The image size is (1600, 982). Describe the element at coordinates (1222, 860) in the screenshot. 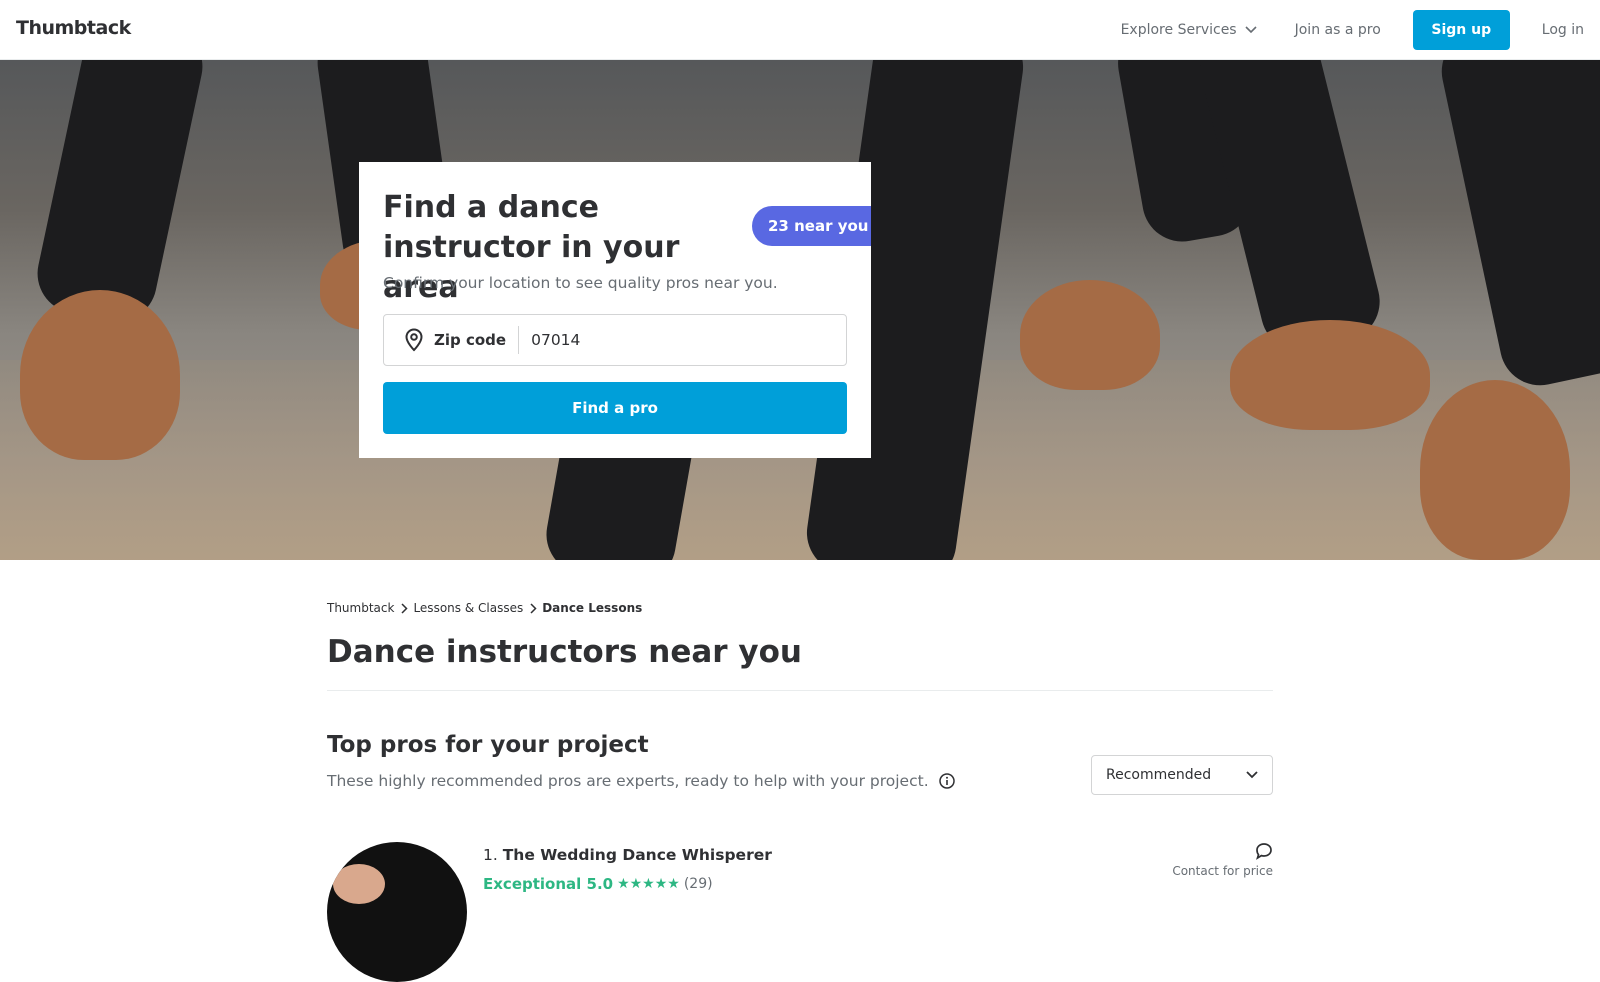

I see `contact-for-price: Contact for price` at that location.